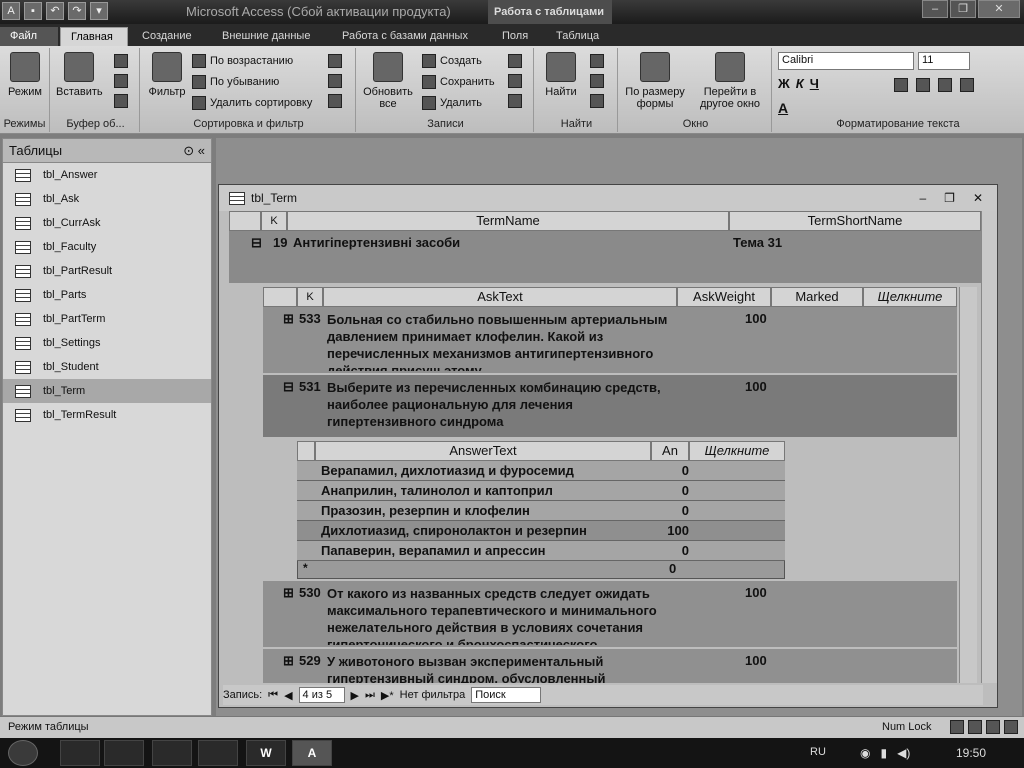  I want to click on search-input: Поиск, so click(506, 695).